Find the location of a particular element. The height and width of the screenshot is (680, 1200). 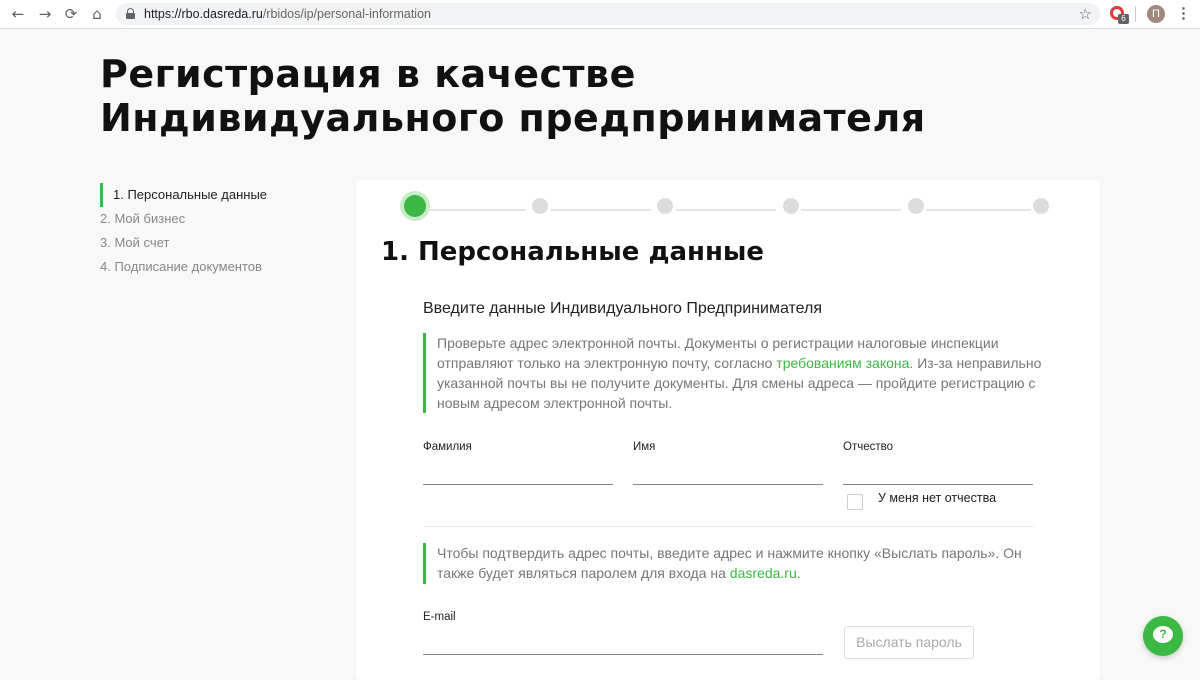

name-label: Имя is located at coordinates (644, 447).